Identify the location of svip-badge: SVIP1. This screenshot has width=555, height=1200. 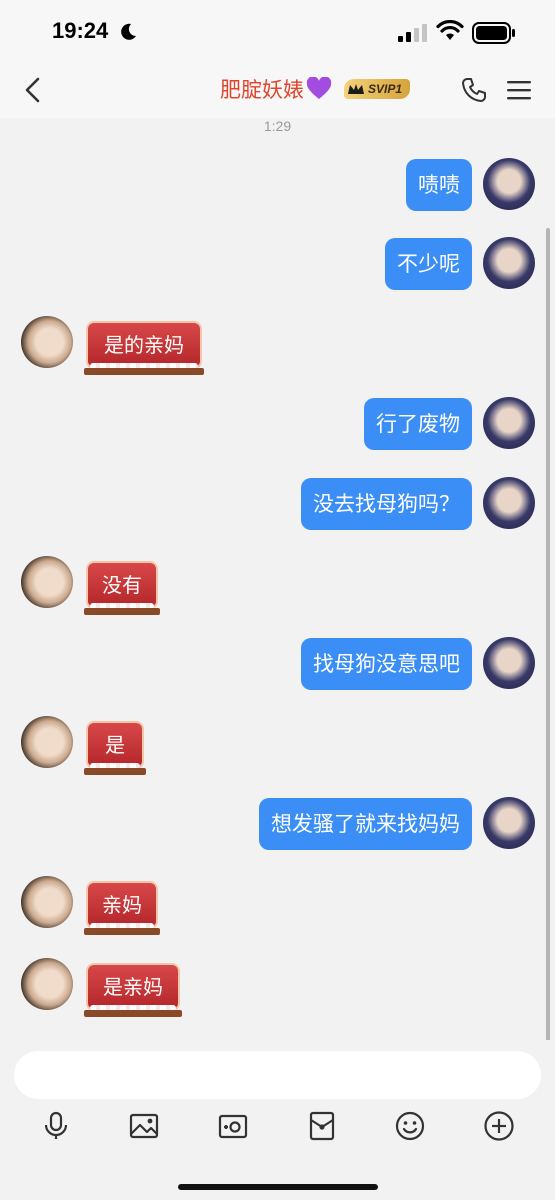
(377, 89).